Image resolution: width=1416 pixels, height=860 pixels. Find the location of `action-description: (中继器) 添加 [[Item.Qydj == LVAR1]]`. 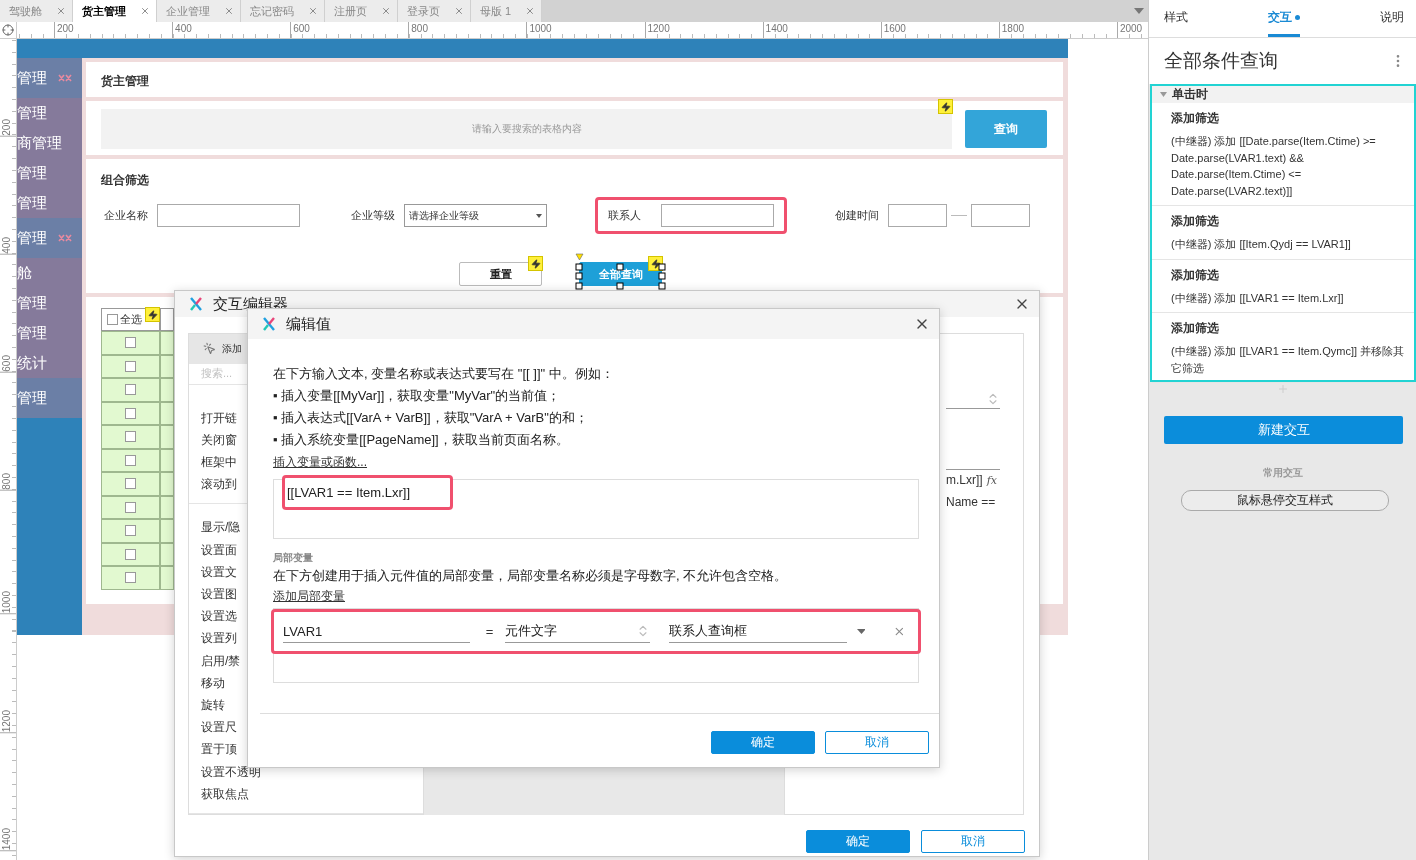

action-description: (中继器) 添加 [[Item.Qydj == LVAR1]] is located at coordinates (1261, 244).